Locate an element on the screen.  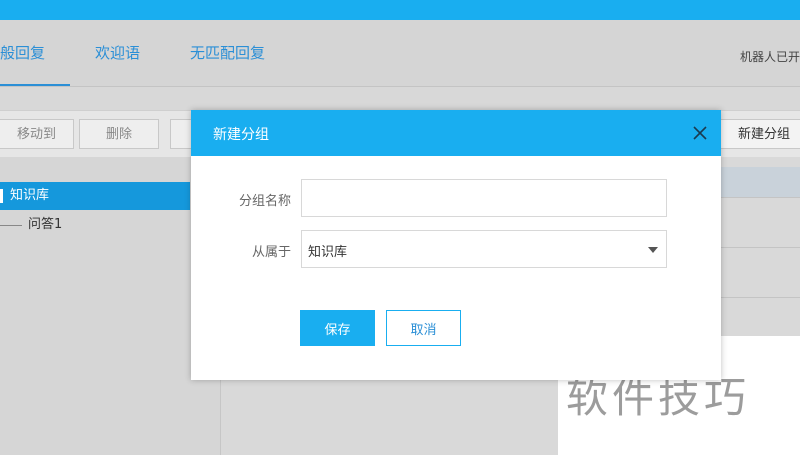
group-name-input is located at coordinates (484, 198).